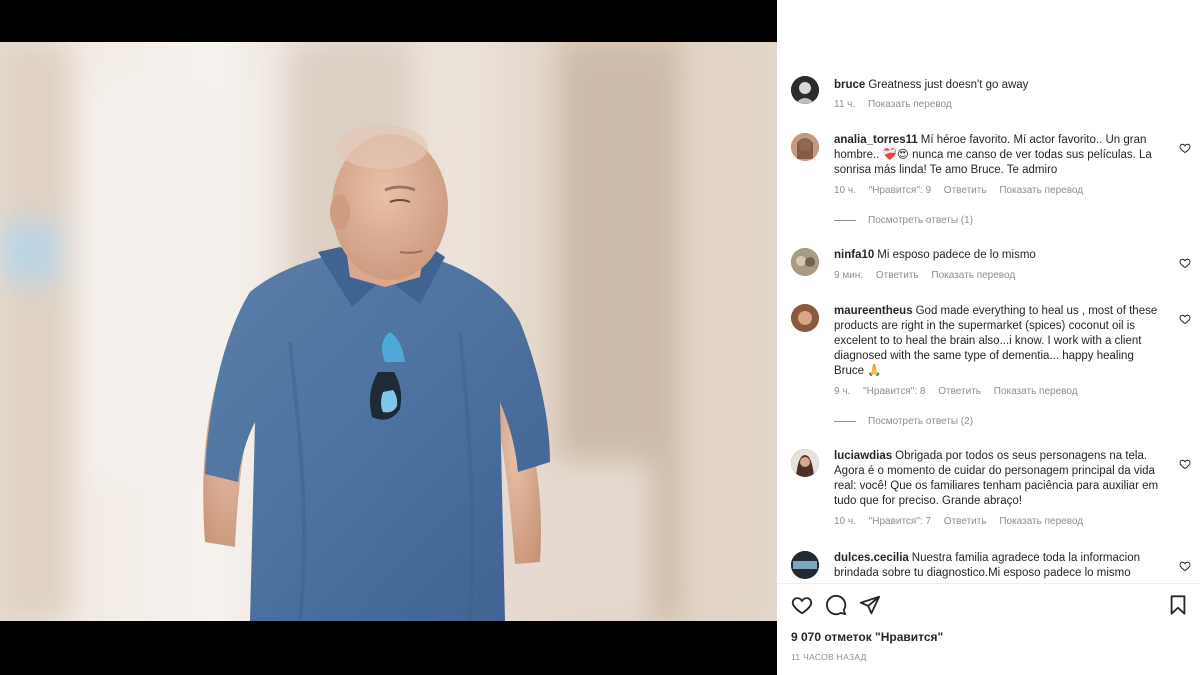 The width and height of the screenshot is (1200, 675). Describe the element at coordinates (849, 85) in the screenshot. I see `author-username: bruce` at that location.